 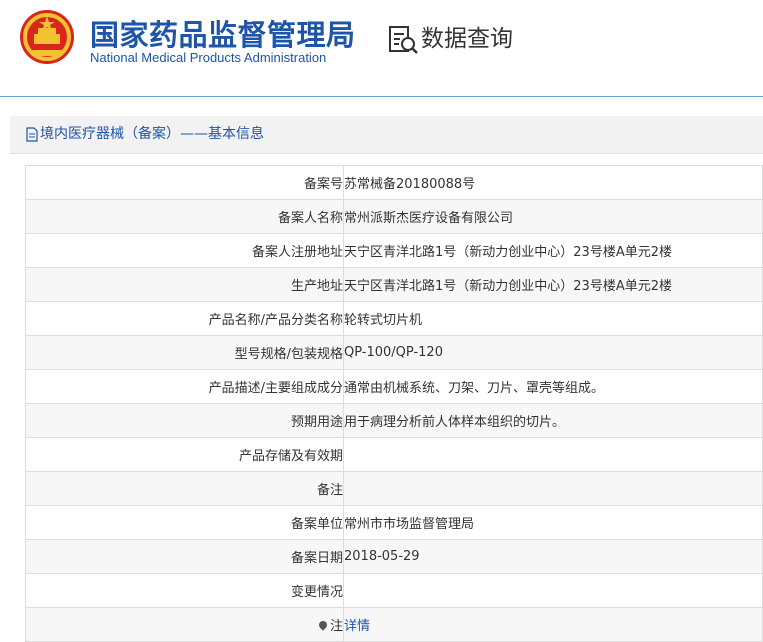 What do you see at coordinates (184, 352) in the screenshot?
I see `field-label: 型号规格/包装规格` at bounding box center [184, 352].